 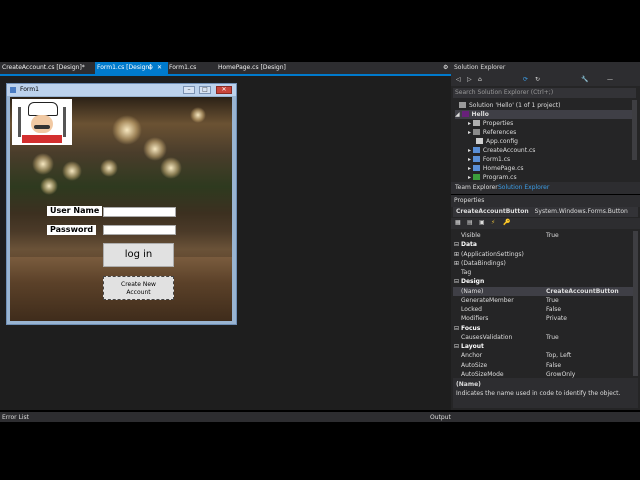 I want to click on tab-form1-design: Form1.cs [Design] ⊕ ✕, so click(x=131, y=68).